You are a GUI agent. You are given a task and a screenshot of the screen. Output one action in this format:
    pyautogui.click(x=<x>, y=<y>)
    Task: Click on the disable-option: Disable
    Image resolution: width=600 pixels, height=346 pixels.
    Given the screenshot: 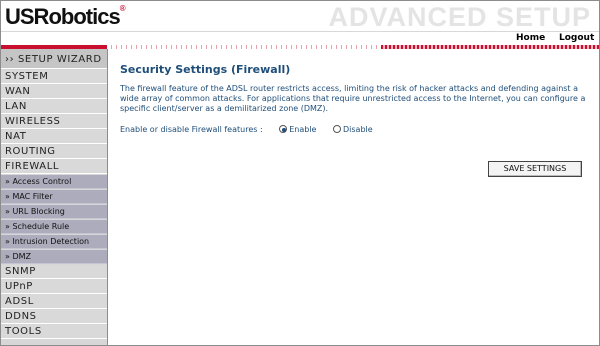 What is the action you would take?
    pyautogui.click(x=360, y=129)
    